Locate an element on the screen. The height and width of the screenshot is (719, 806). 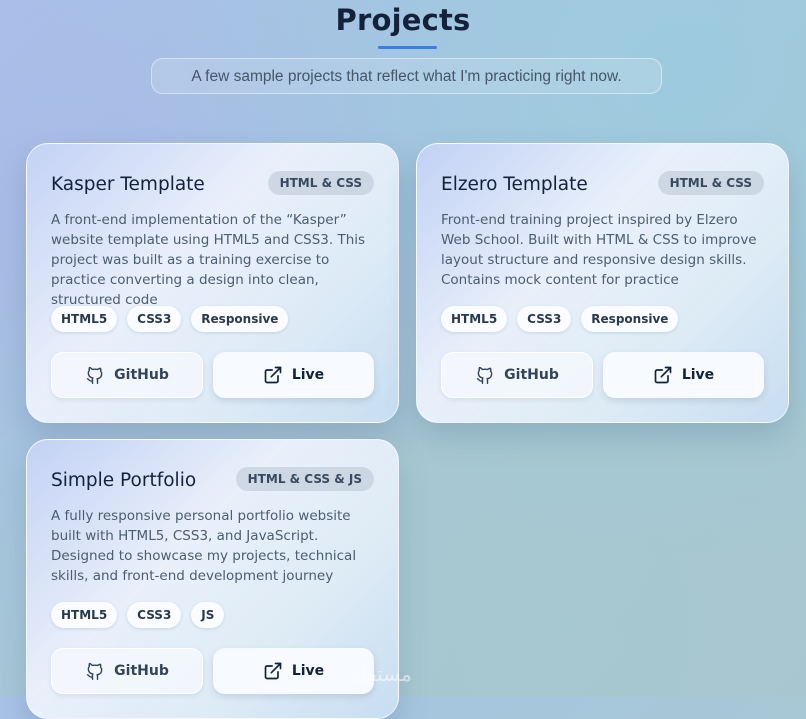
tech-badge: HTML & CSS & JS is located at coordinates (304, 479).